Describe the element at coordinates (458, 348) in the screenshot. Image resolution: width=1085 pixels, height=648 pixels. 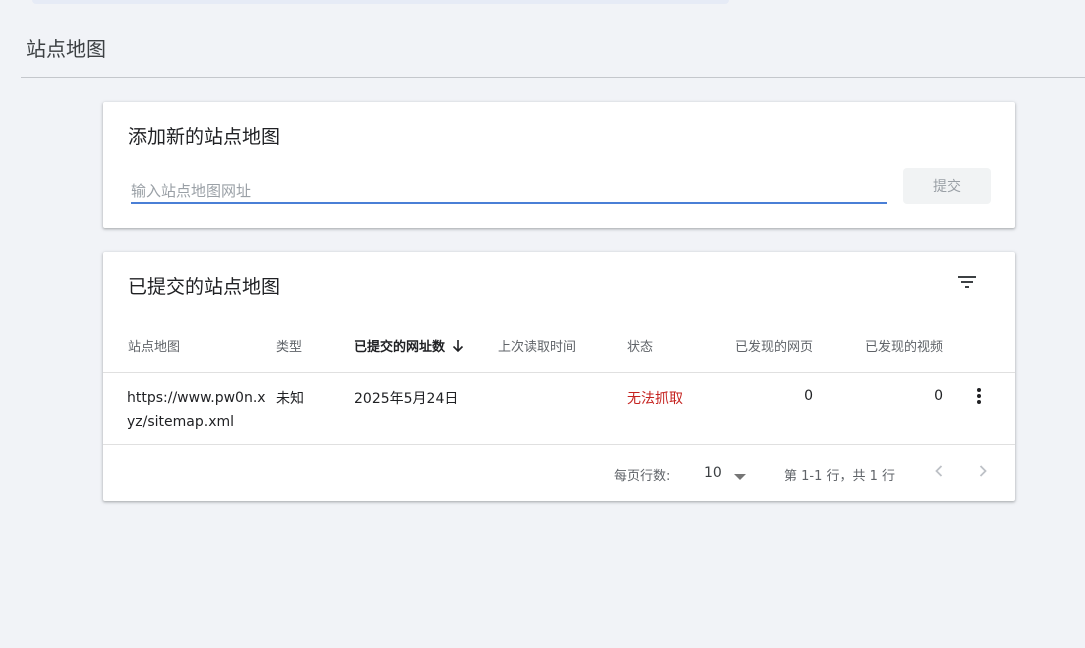
I see `arrow-down-icon` at that location.